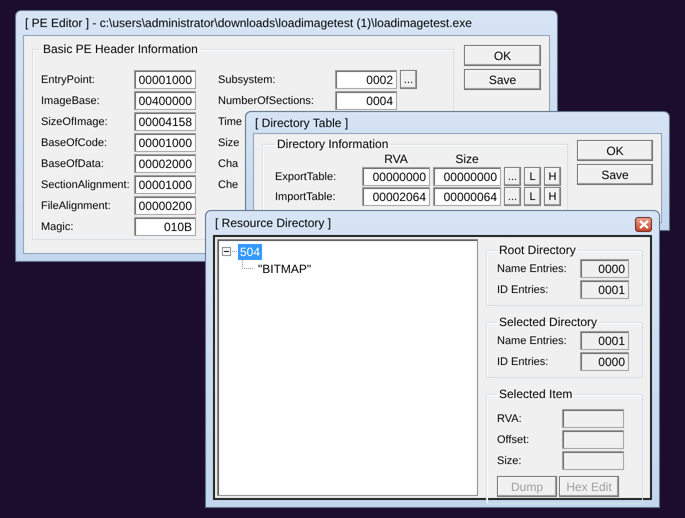 This screenshot has height=518, width=685. What do you see at coordinates (273, 223) in the screenshot?
I see `window-title: [ Resource Directory ]` at bounding box center [273, 223].